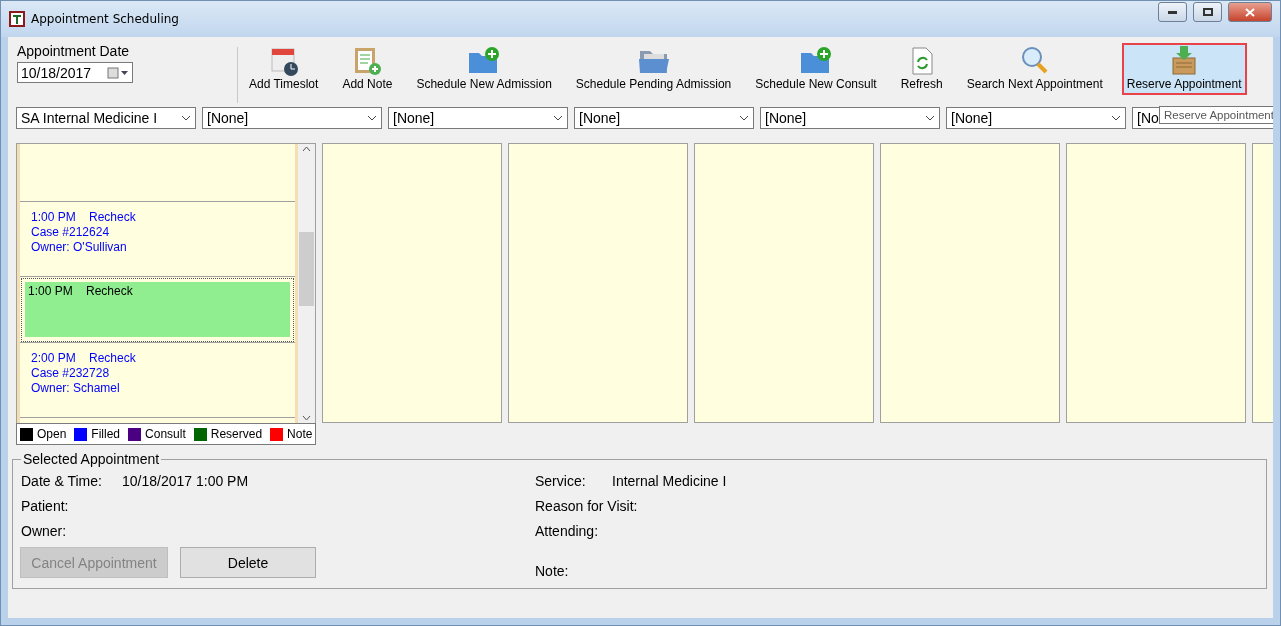 The width and height of the screenshot is (1281, 626). Describe the element at coordinates (17, 19) in the screenshot. I see `app-logo-icon` at that location.